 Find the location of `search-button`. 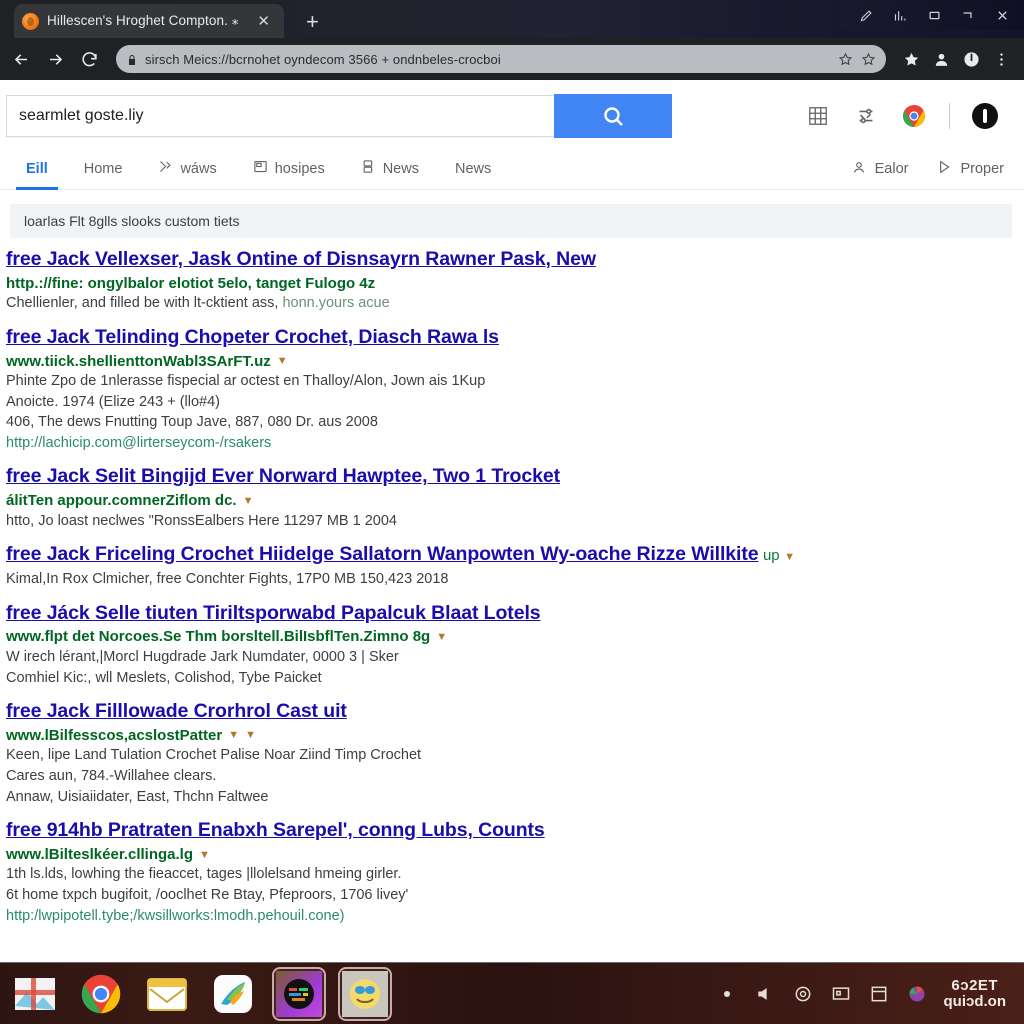

search-button is located at coordinates (613, 116).